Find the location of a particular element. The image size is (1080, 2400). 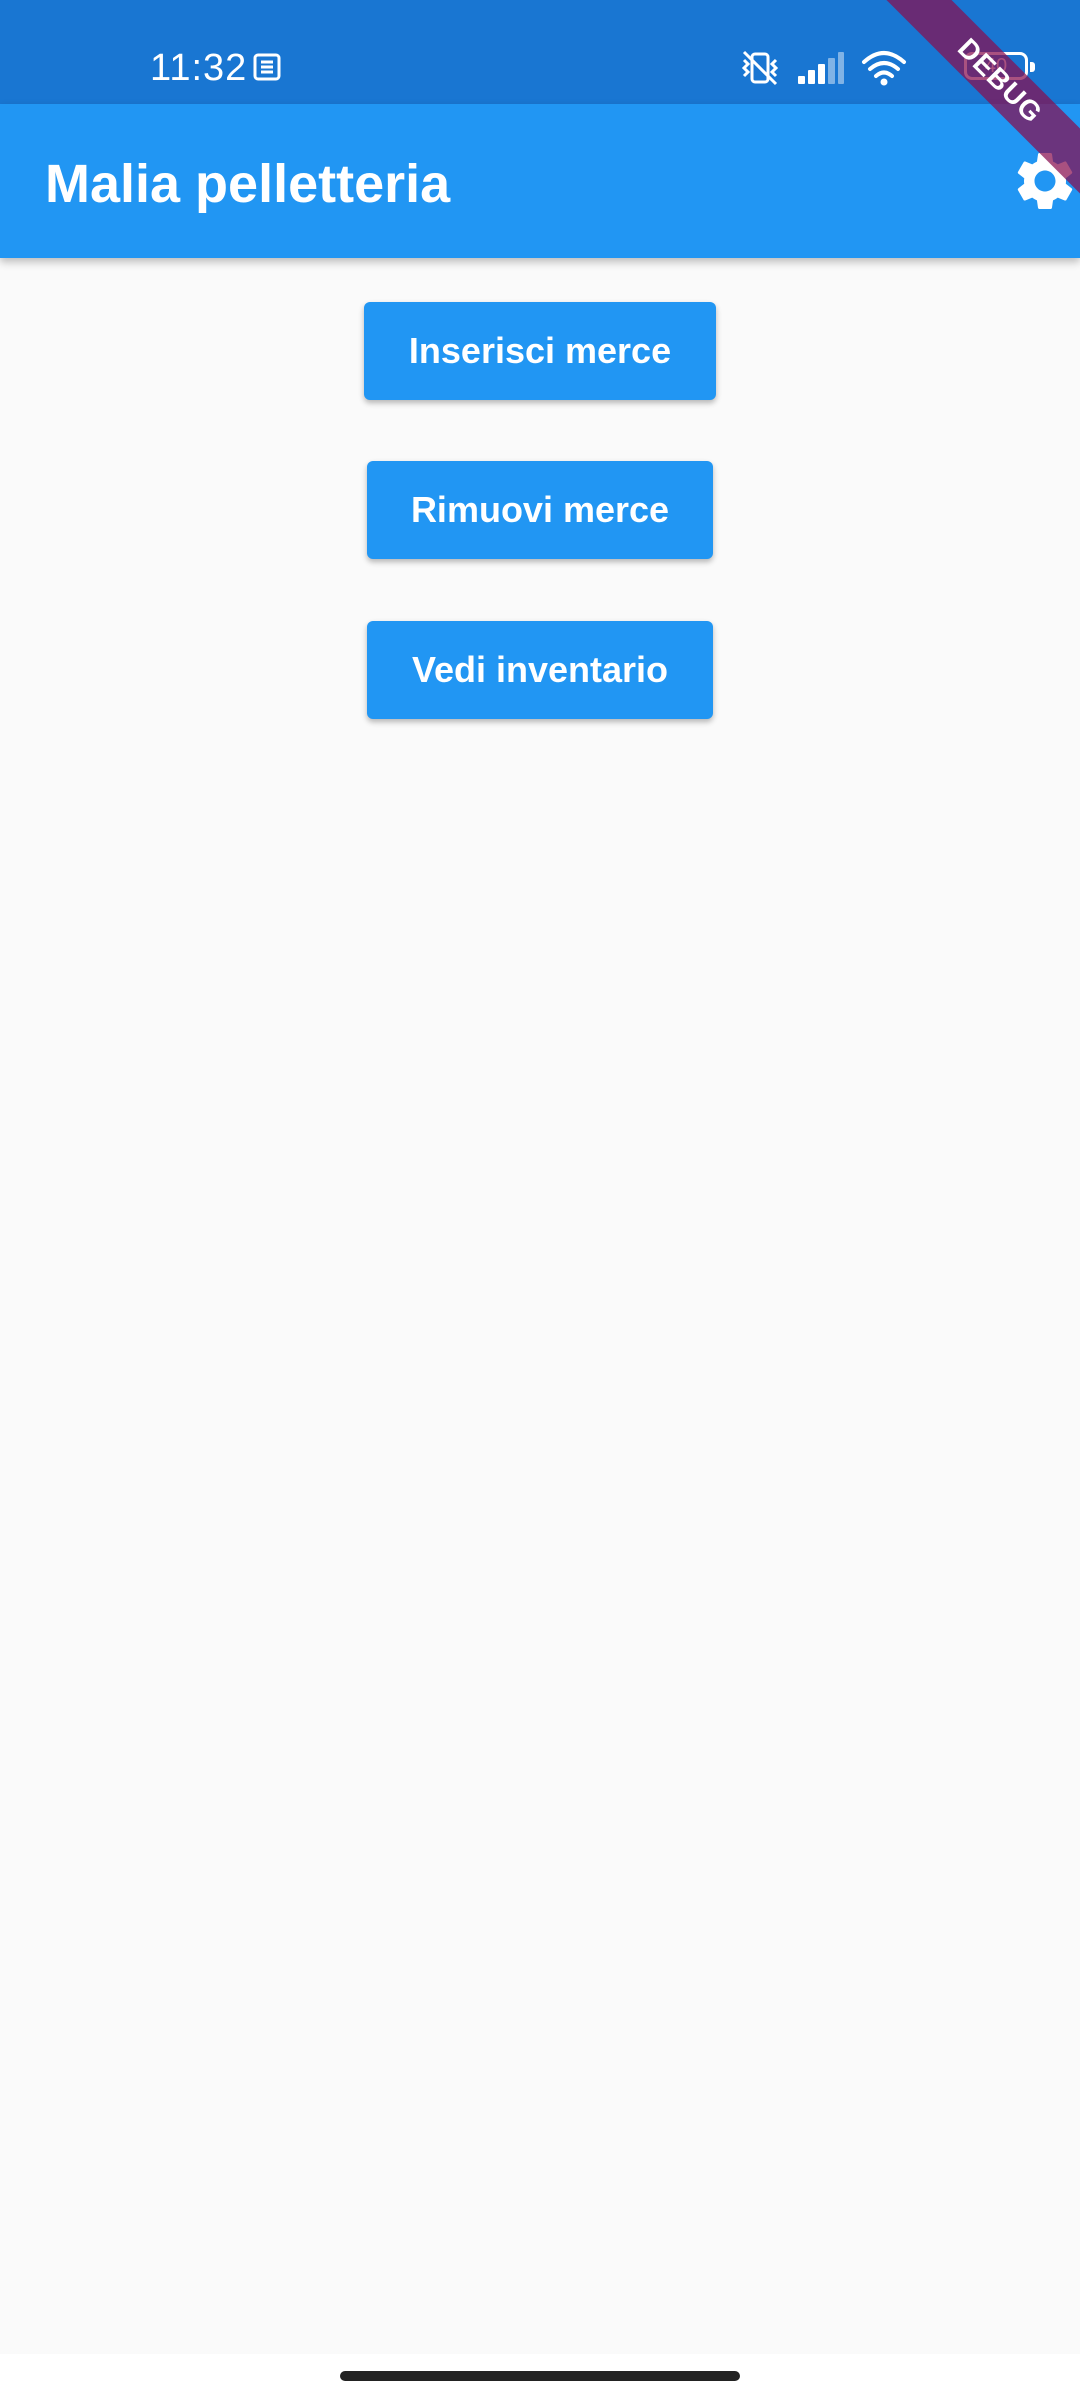

news-icon is located at coordinates (267, 67).